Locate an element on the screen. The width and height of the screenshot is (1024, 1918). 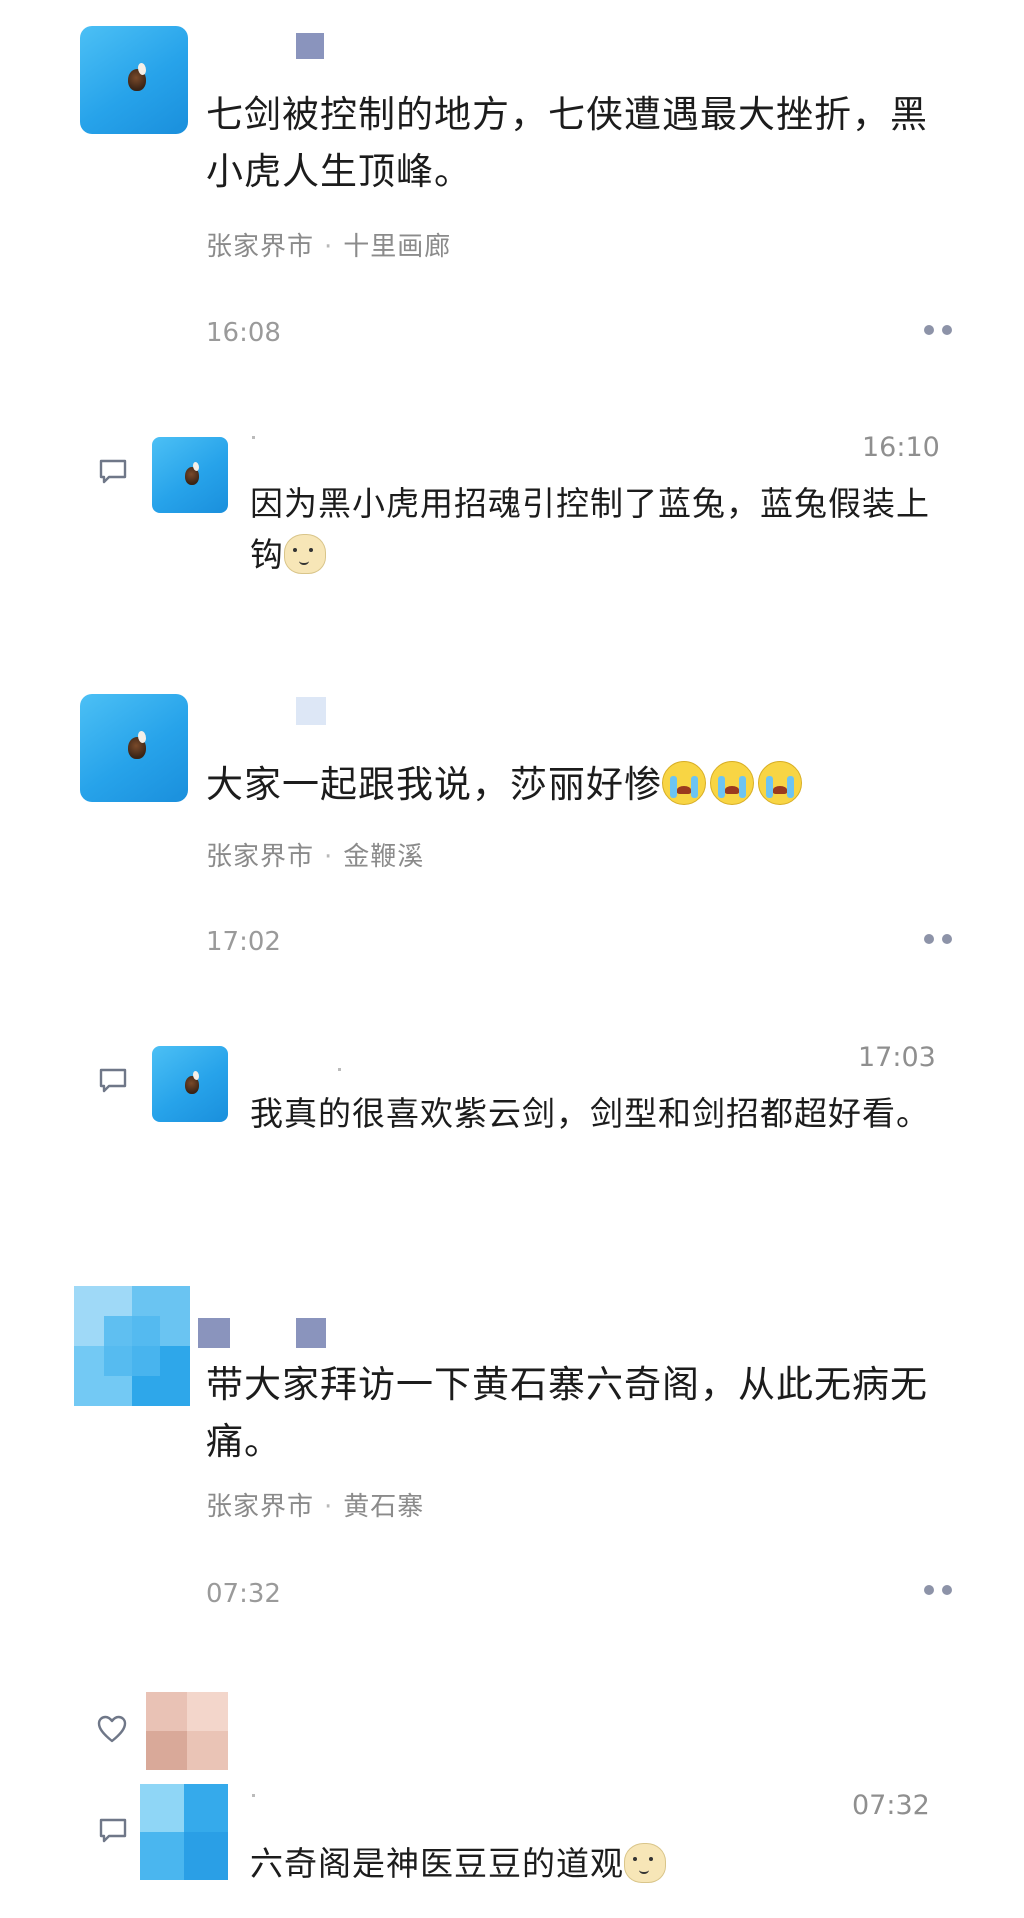
post-text: 带大家拜访一下黄石寨六奇阁，从此无病无痛。 is located at coordinates (567, 1413).